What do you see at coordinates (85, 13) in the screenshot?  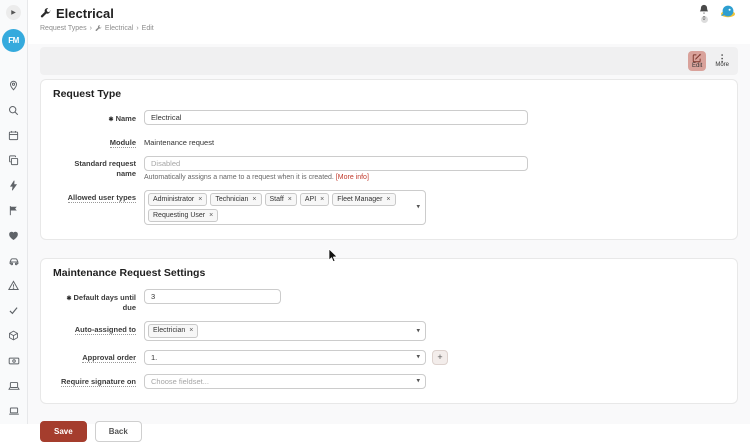 I see `page-title: Electrical` at bounding box center [85, 13].